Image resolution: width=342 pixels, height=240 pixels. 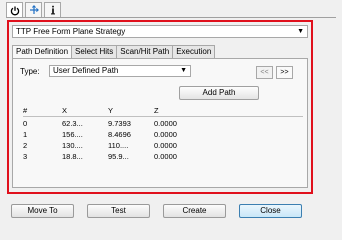 What do you see at coordinates (119, 134) in the screenshot?
I see `cell-y: 8.4696` at bounding box center [119, 134].